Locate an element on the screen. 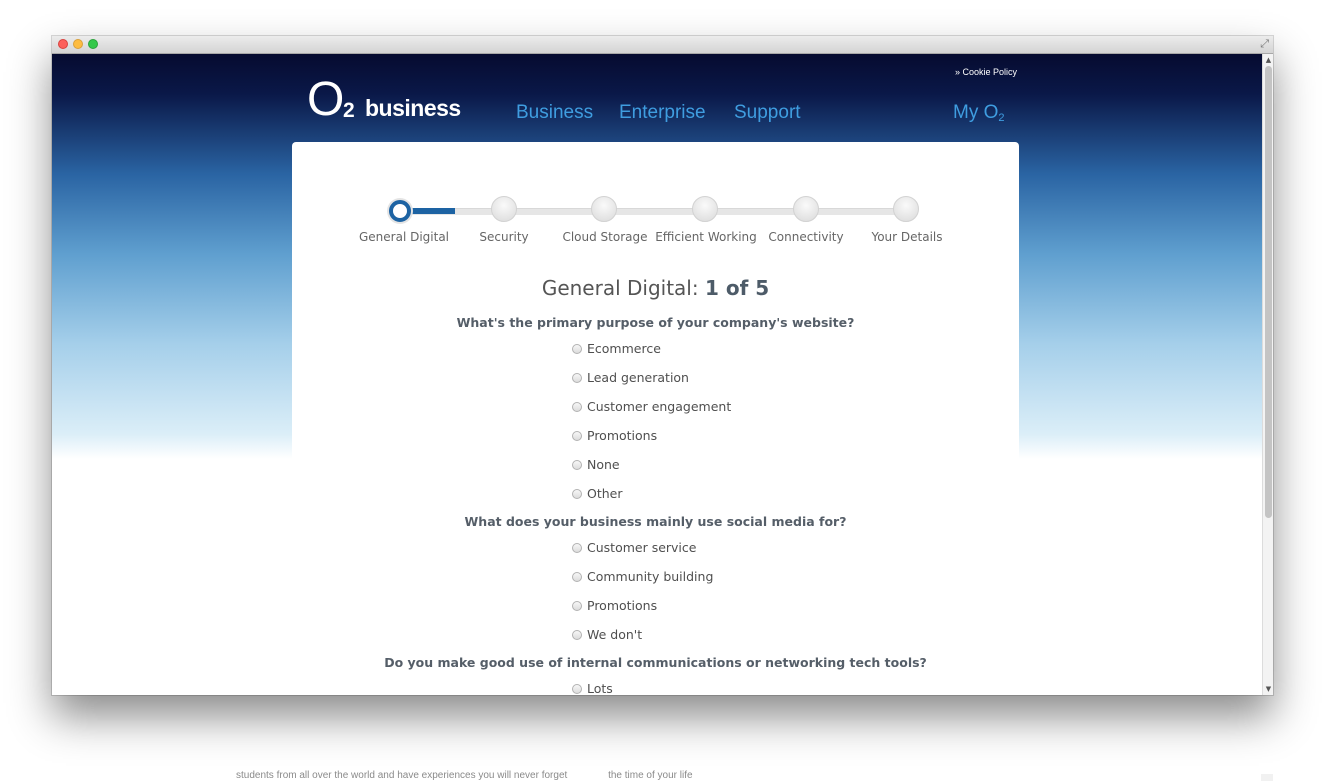  fullscreen-icon: ⤢ is located at coordinates (1264, 44).